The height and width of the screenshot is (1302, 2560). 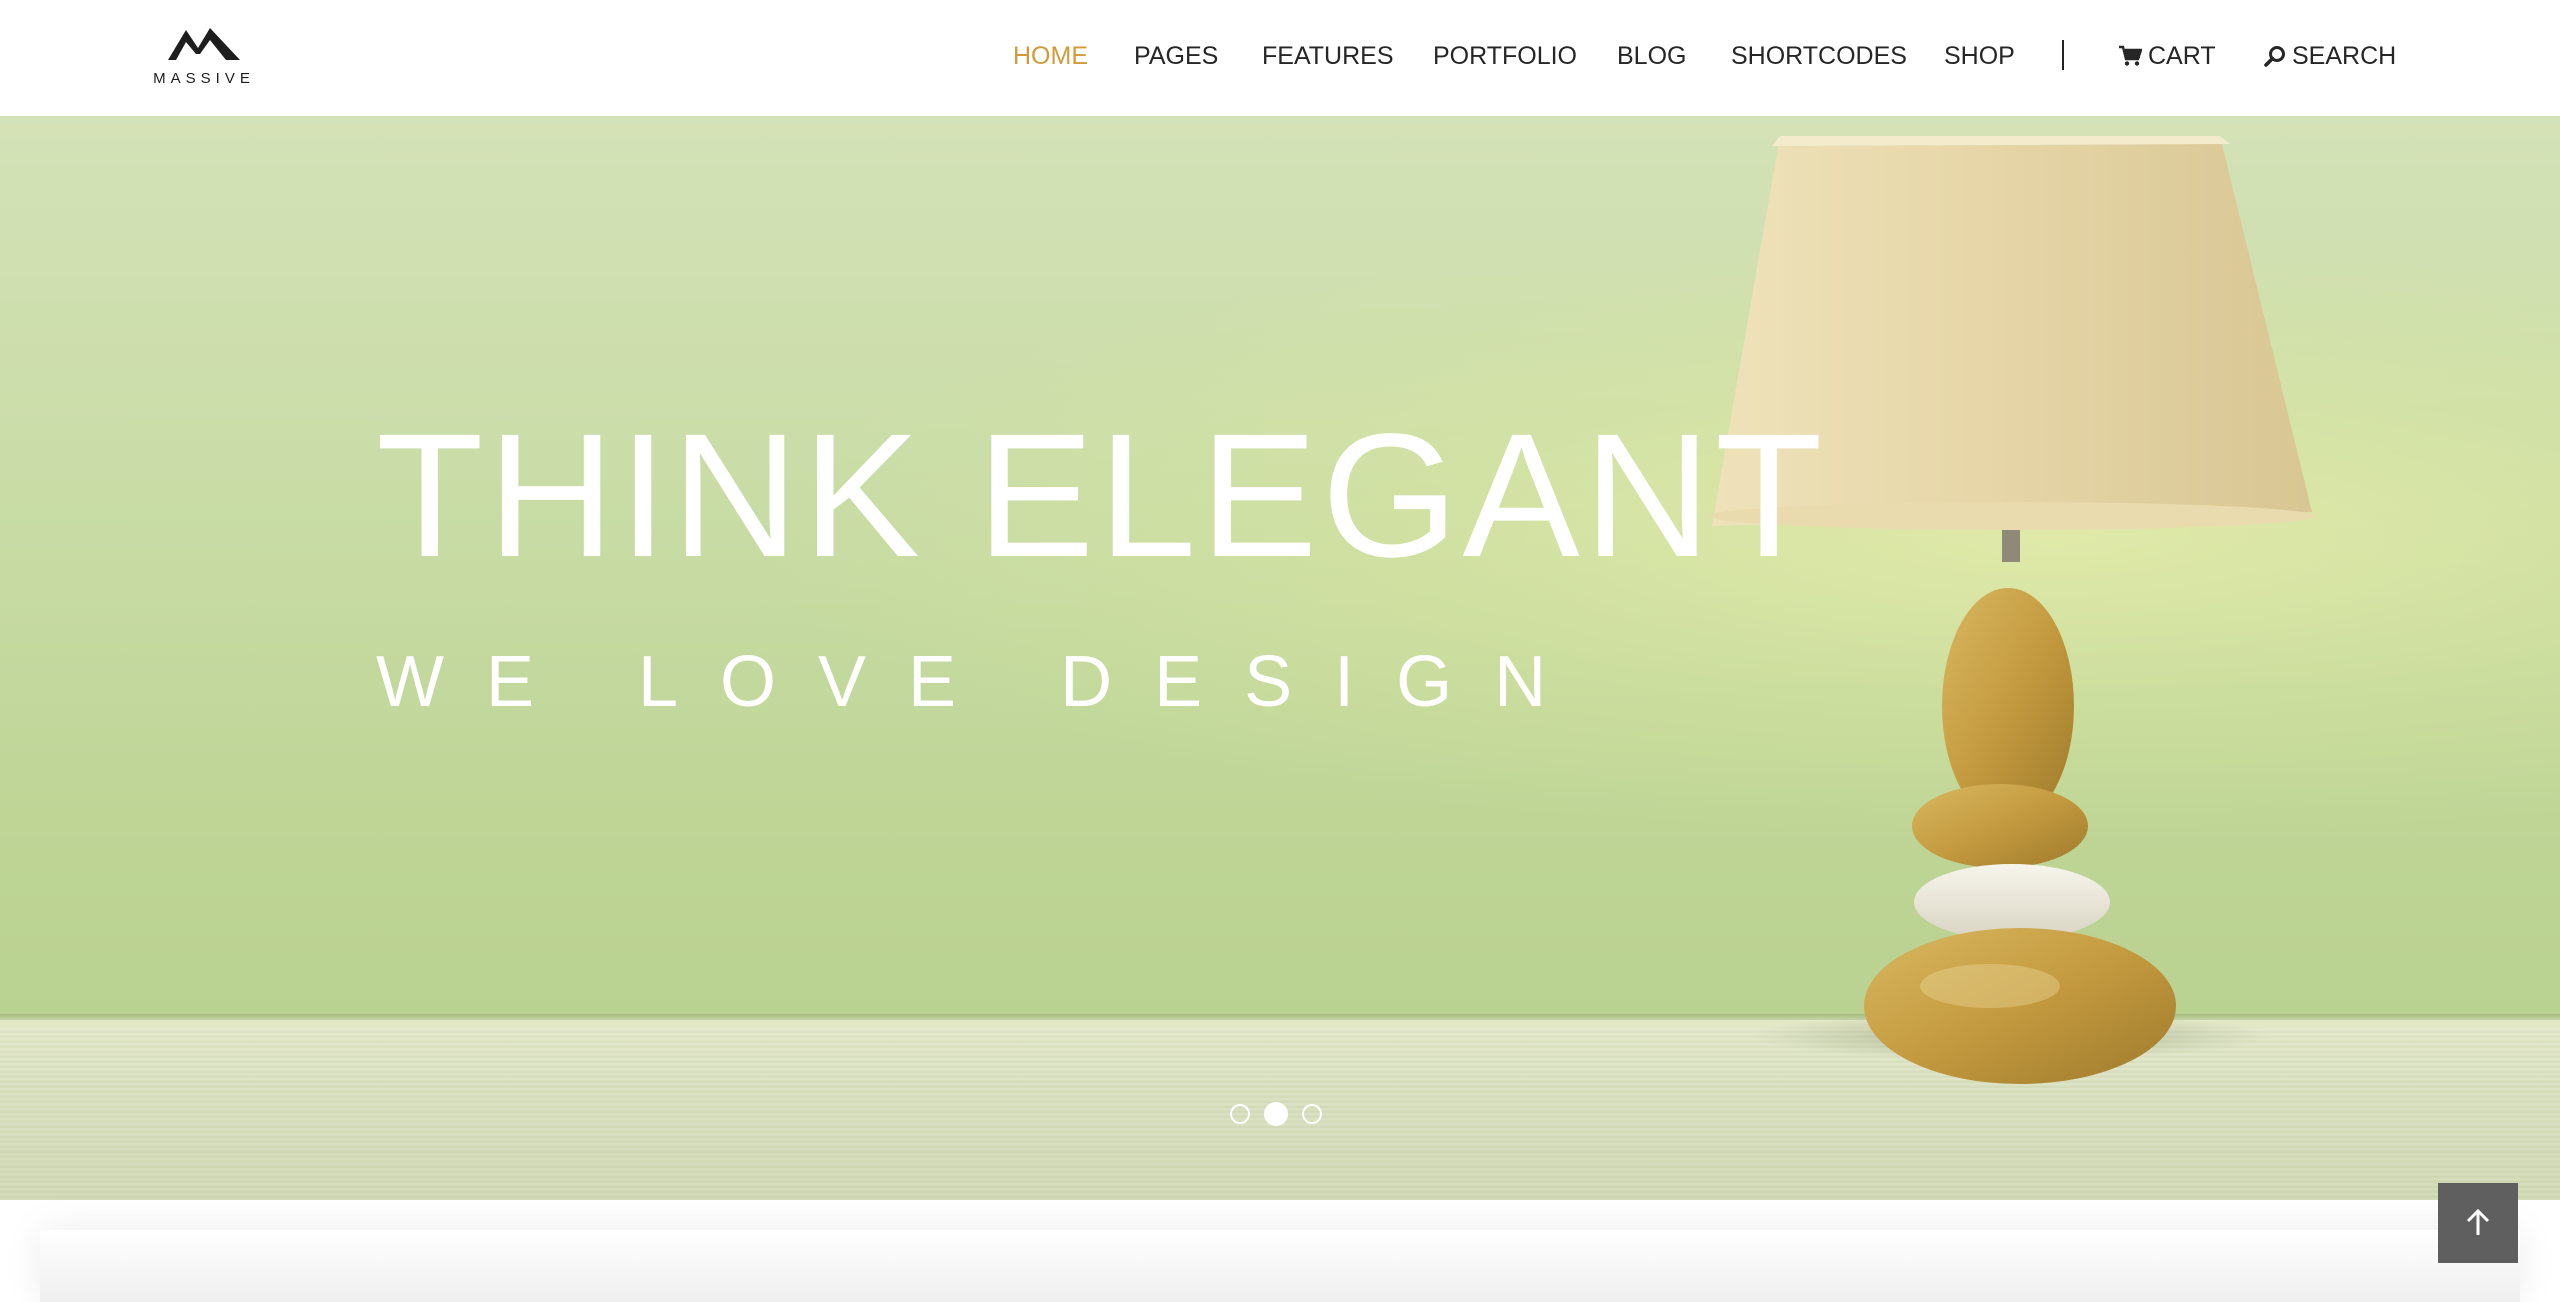 I want to click on nav-item-portfolio: PORTFOLIO, so click(x=1505, y=56).